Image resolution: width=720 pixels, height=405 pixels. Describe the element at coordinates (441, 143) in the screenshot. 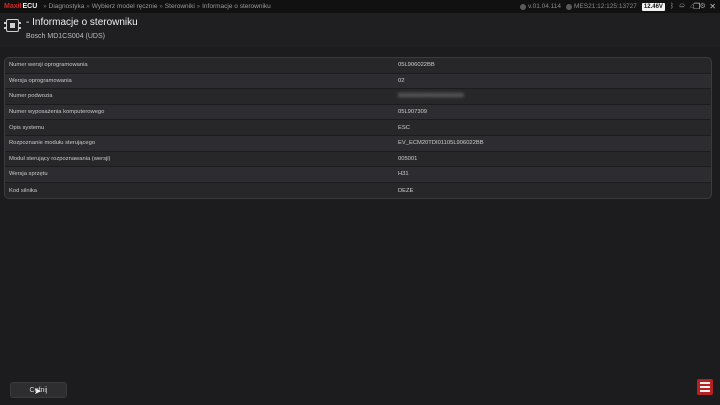

I see `row-value: EV_ECM20TDI01105L906022BB` at that location.